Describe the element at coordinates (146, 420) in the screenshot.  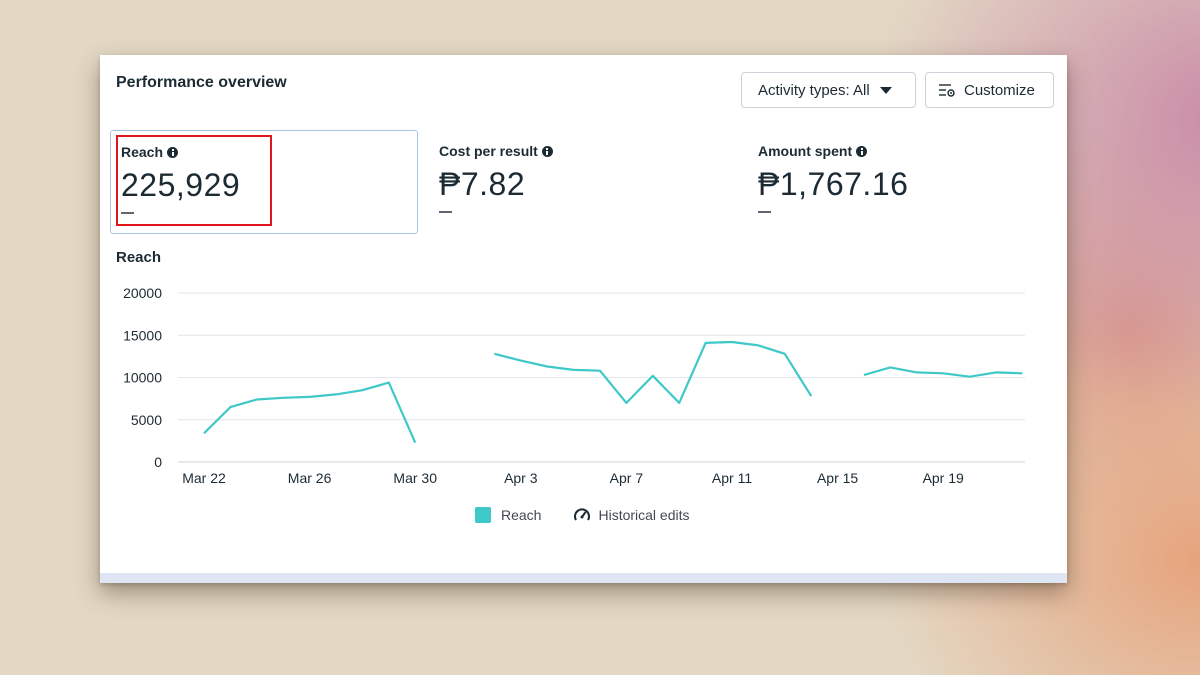
I see `y-tick-label: 5000` at that location.